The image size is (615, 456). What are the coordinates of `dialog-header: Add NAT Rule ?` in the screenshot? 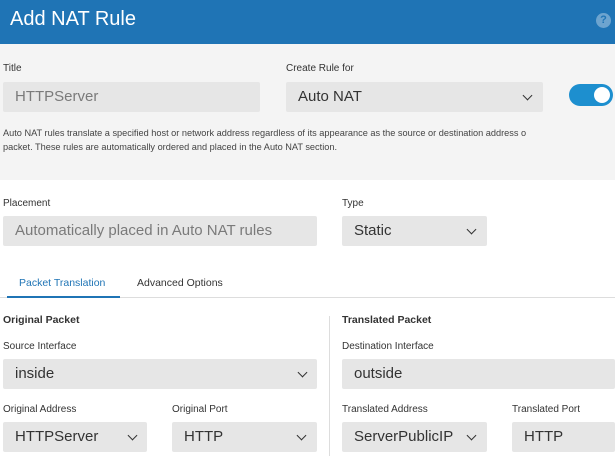 It's located at (307, 22).